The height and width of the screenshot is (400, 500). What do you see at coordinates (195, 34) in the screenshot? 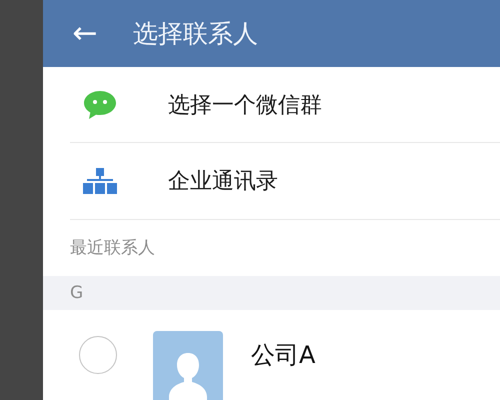
I see `page-title: 选择联系人` at bounding box center [195, 34].